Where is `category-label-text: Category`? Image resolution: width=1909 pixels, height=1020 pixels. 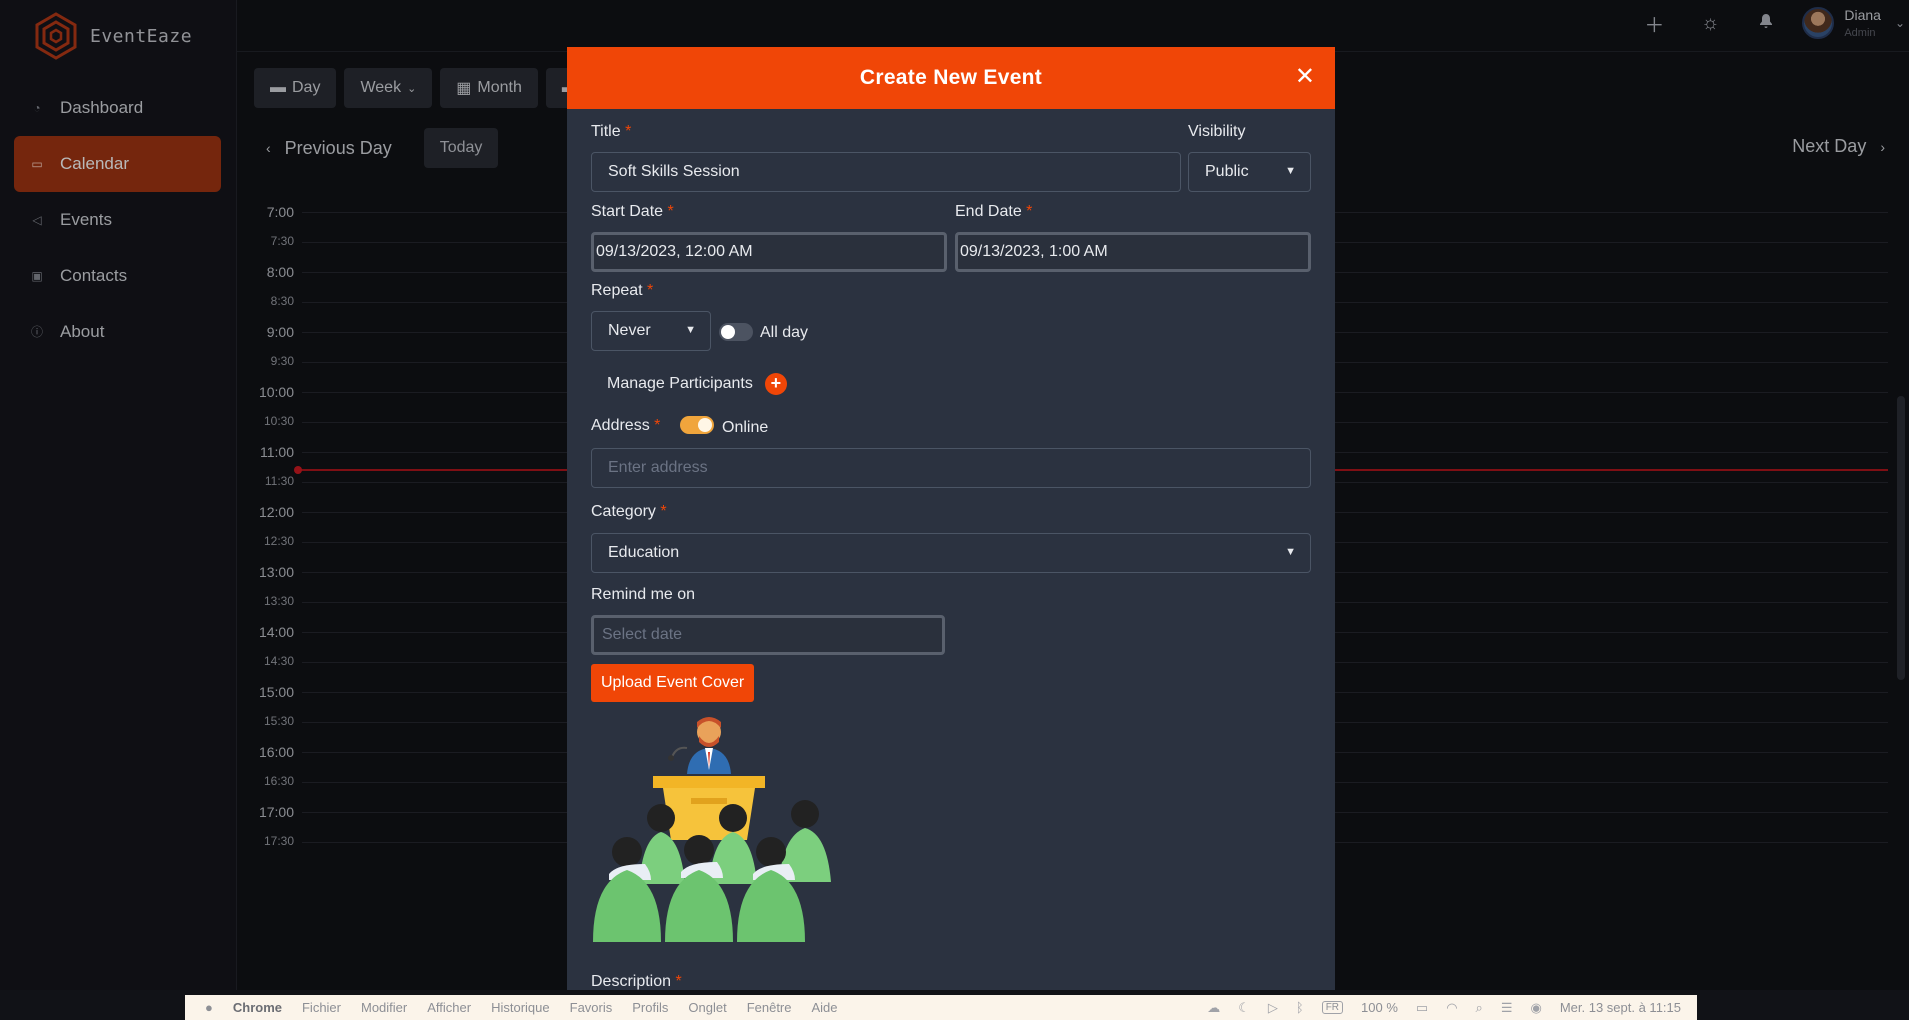 category-label-text: Category is located at coordinates (623, 511).